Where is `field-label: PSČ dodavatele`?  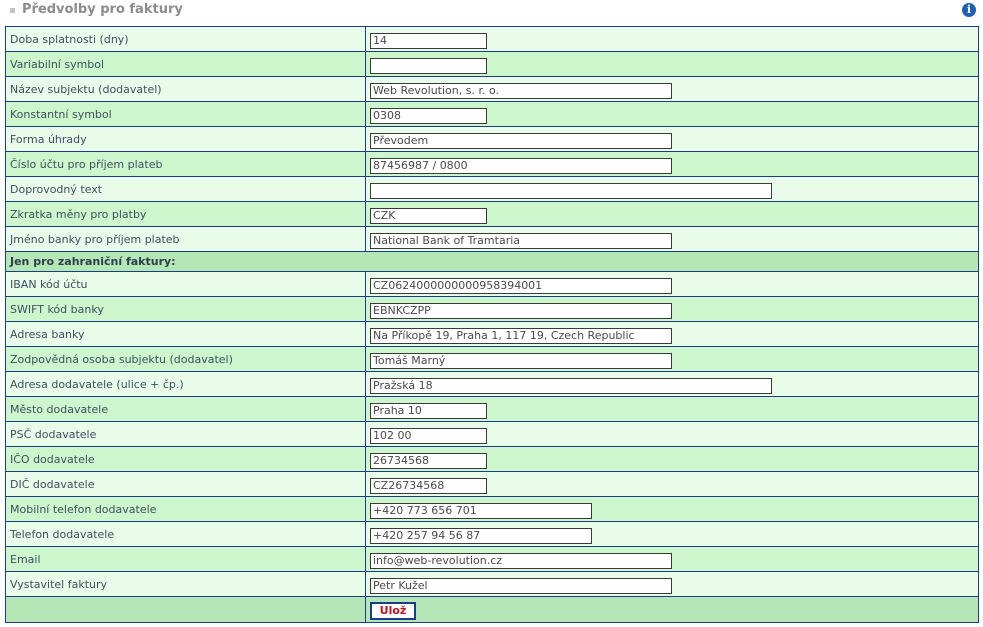
field-label: PSČ dodavatele is located at coordinates (185, 434).